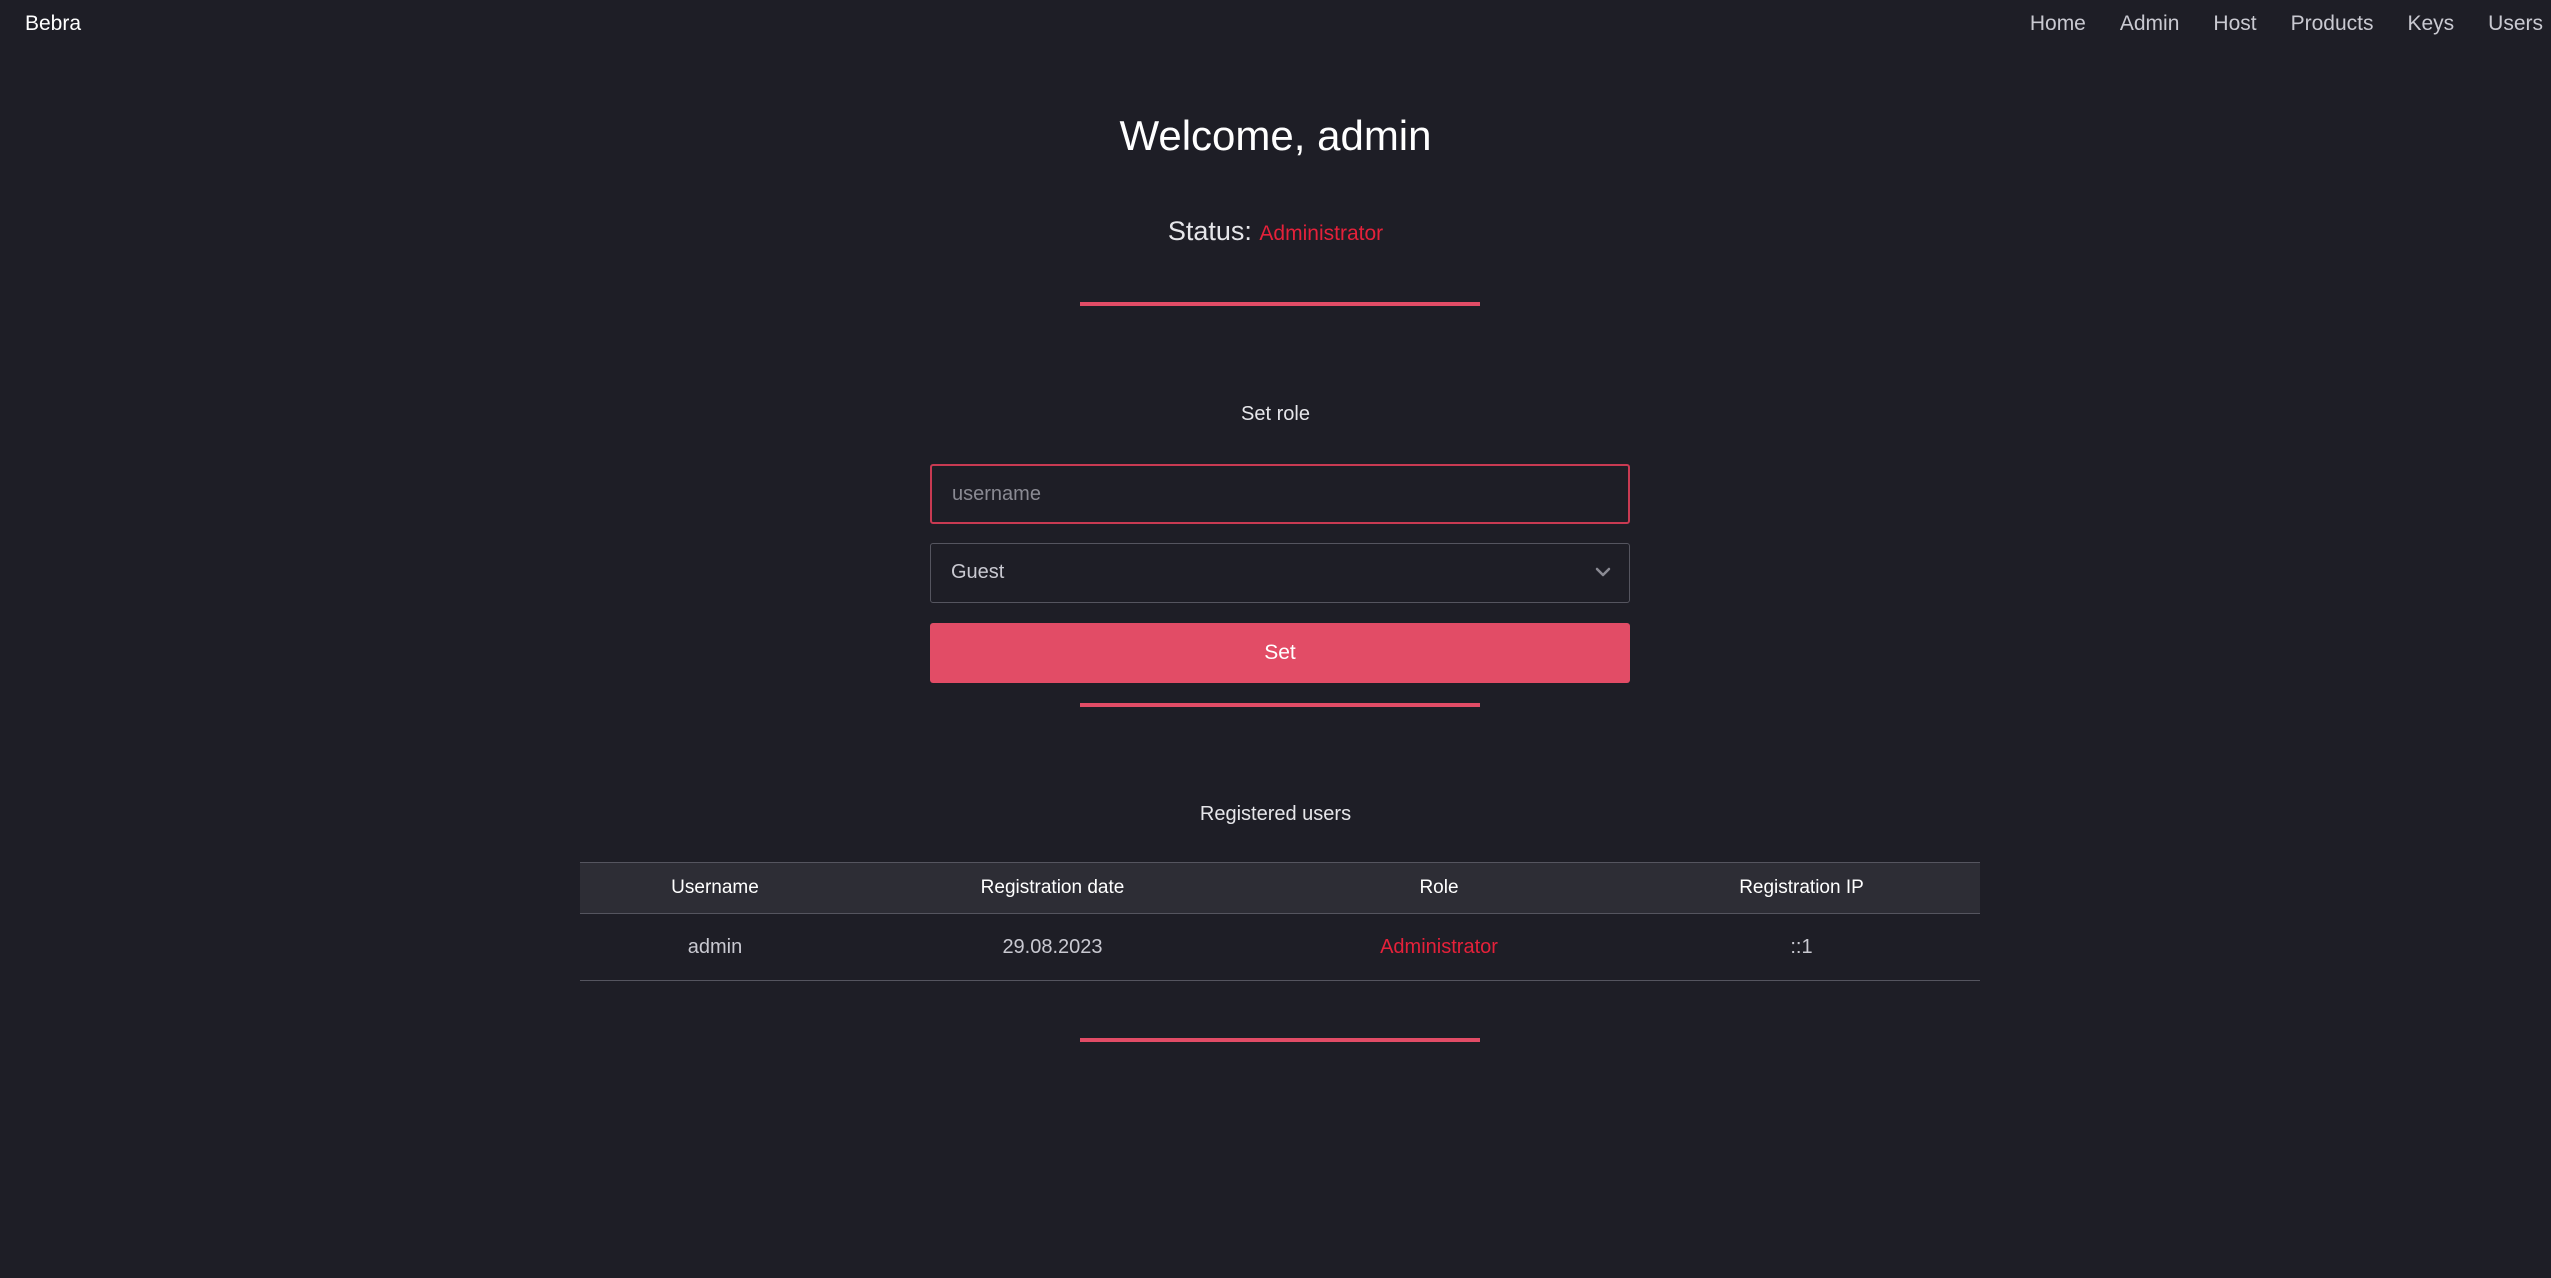 The image size is (2551, 1278). Describe the element at coordinates (2430, 24) in the screenshot. I see `nav-link-keys: Keys` at that location.